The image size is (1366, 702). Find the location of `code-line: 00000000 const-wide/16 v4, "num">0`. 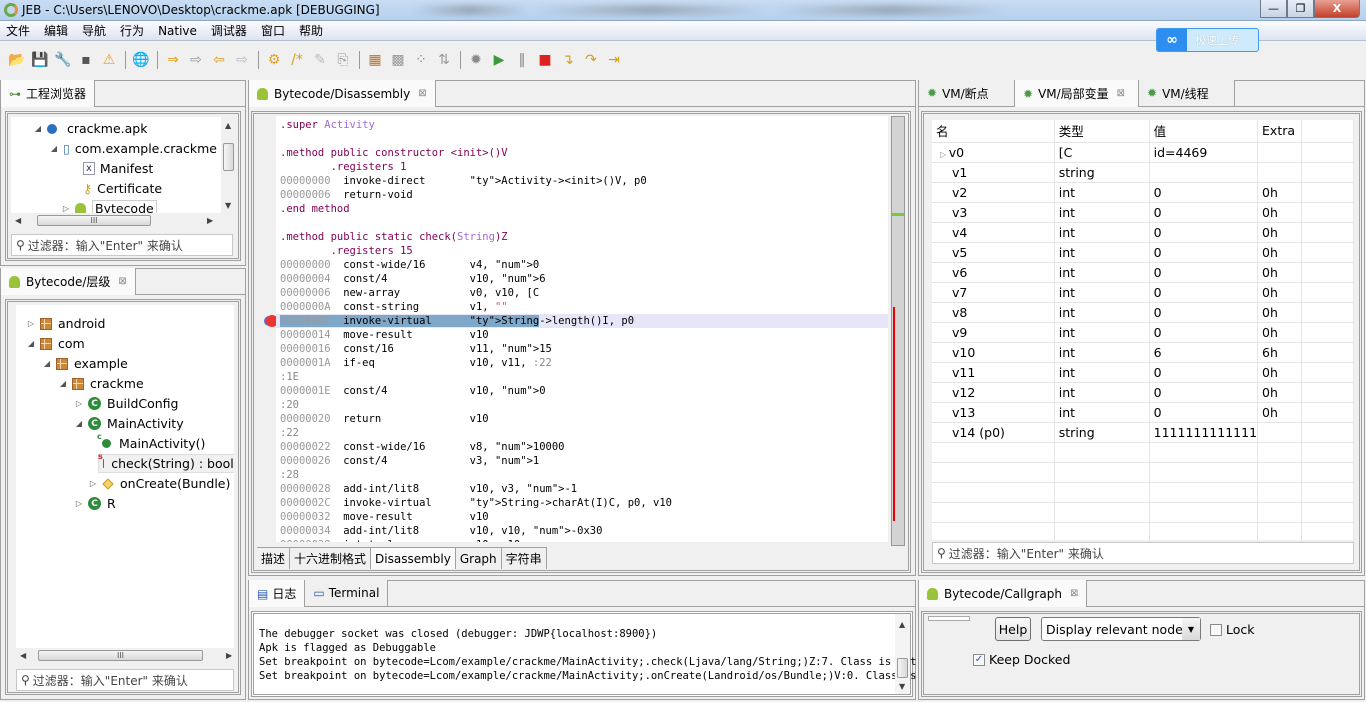

code-line: 00000000 const-wide/16 v4, "num">0 is located at coordinates (409, 265).